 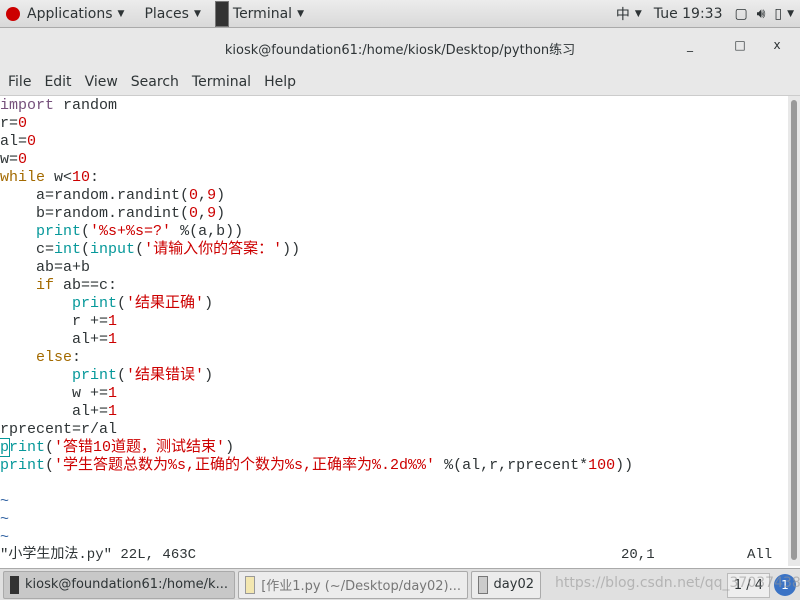 I want to click on menu-terminal: Terminal, so click(x=222, y=82).